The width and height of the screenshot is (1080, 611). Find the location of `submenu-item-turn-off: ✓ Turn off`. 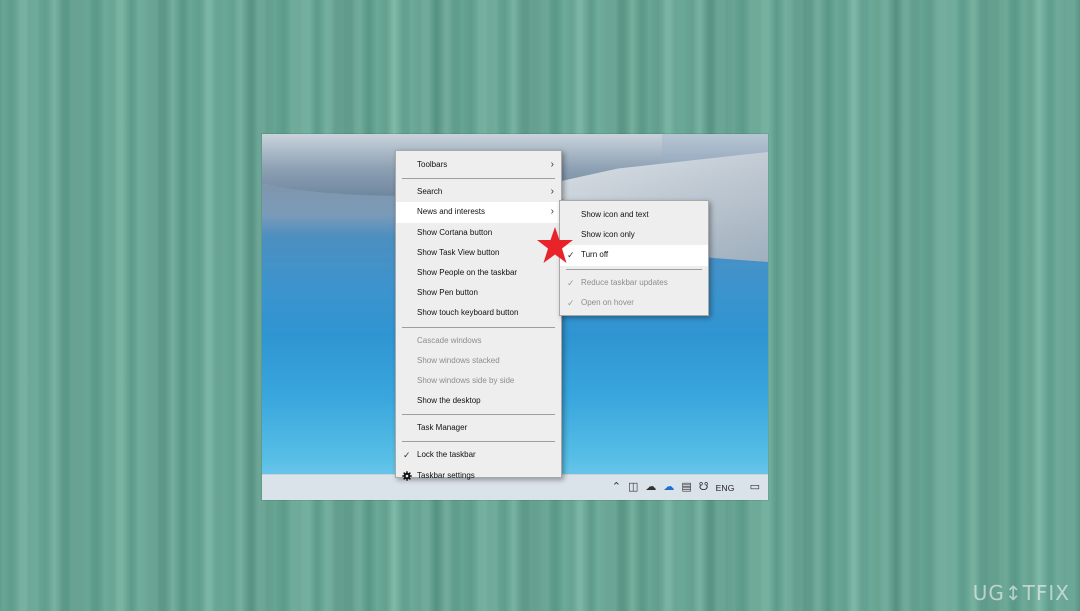

submenu-item-turn-off: ✓ Turn off is located at coordinates (634, 255).